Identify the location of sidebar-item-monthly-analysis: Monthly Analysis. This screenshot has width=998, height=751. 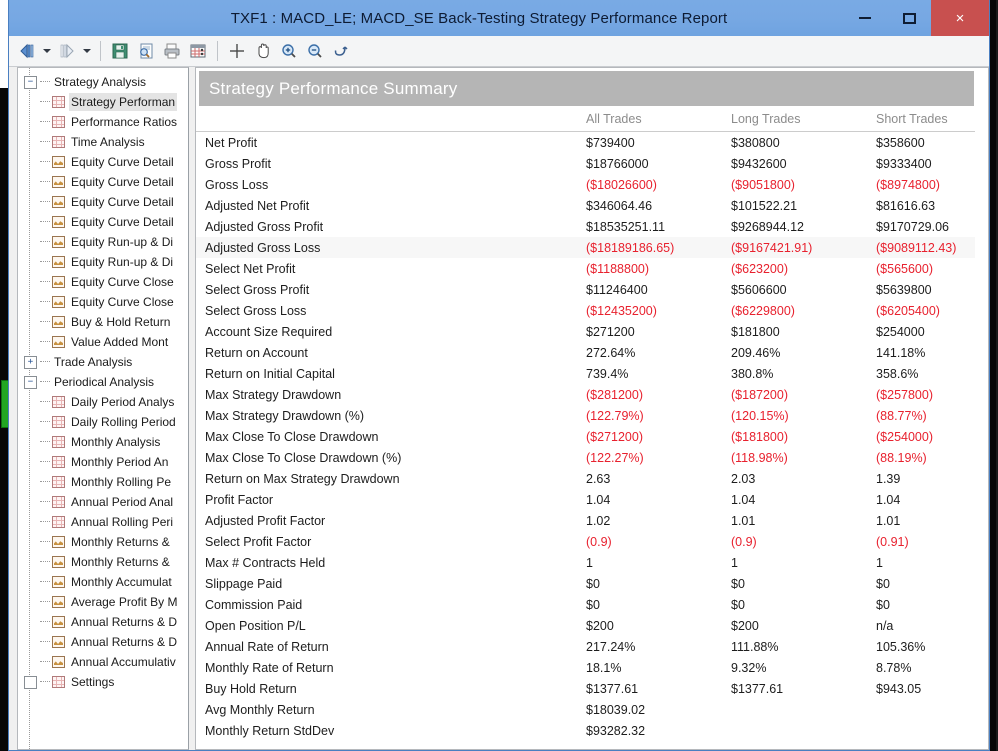
(103, 442).